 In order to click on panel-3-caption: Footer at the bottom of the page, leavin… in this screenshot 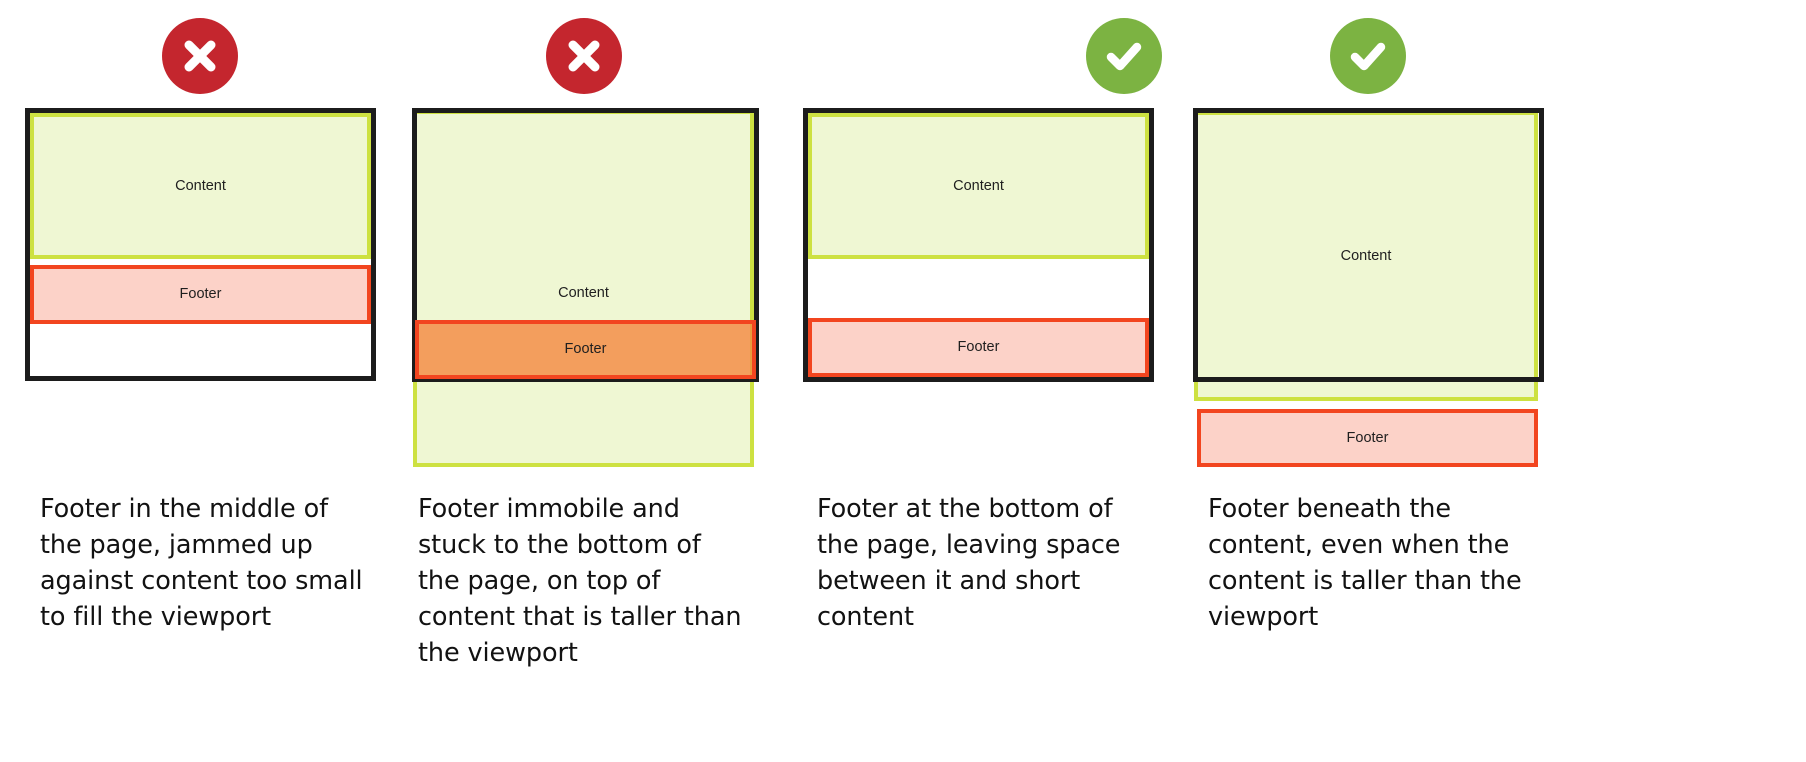, I will do `click(969, 563)`.